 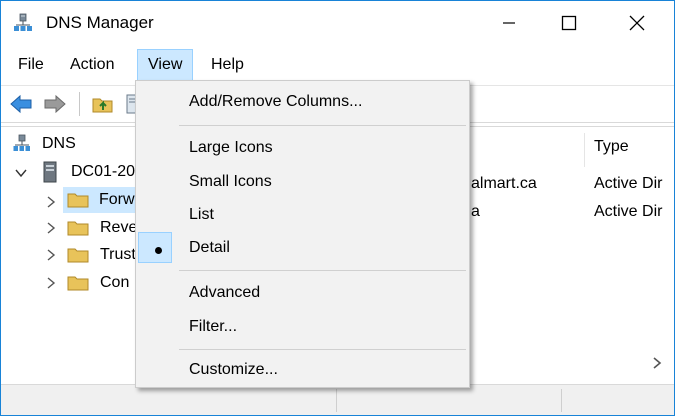 What do you see at coordinates (227, 65) in the screenshot?
I see `menu-help: Help` at bounding box center [227, 65].